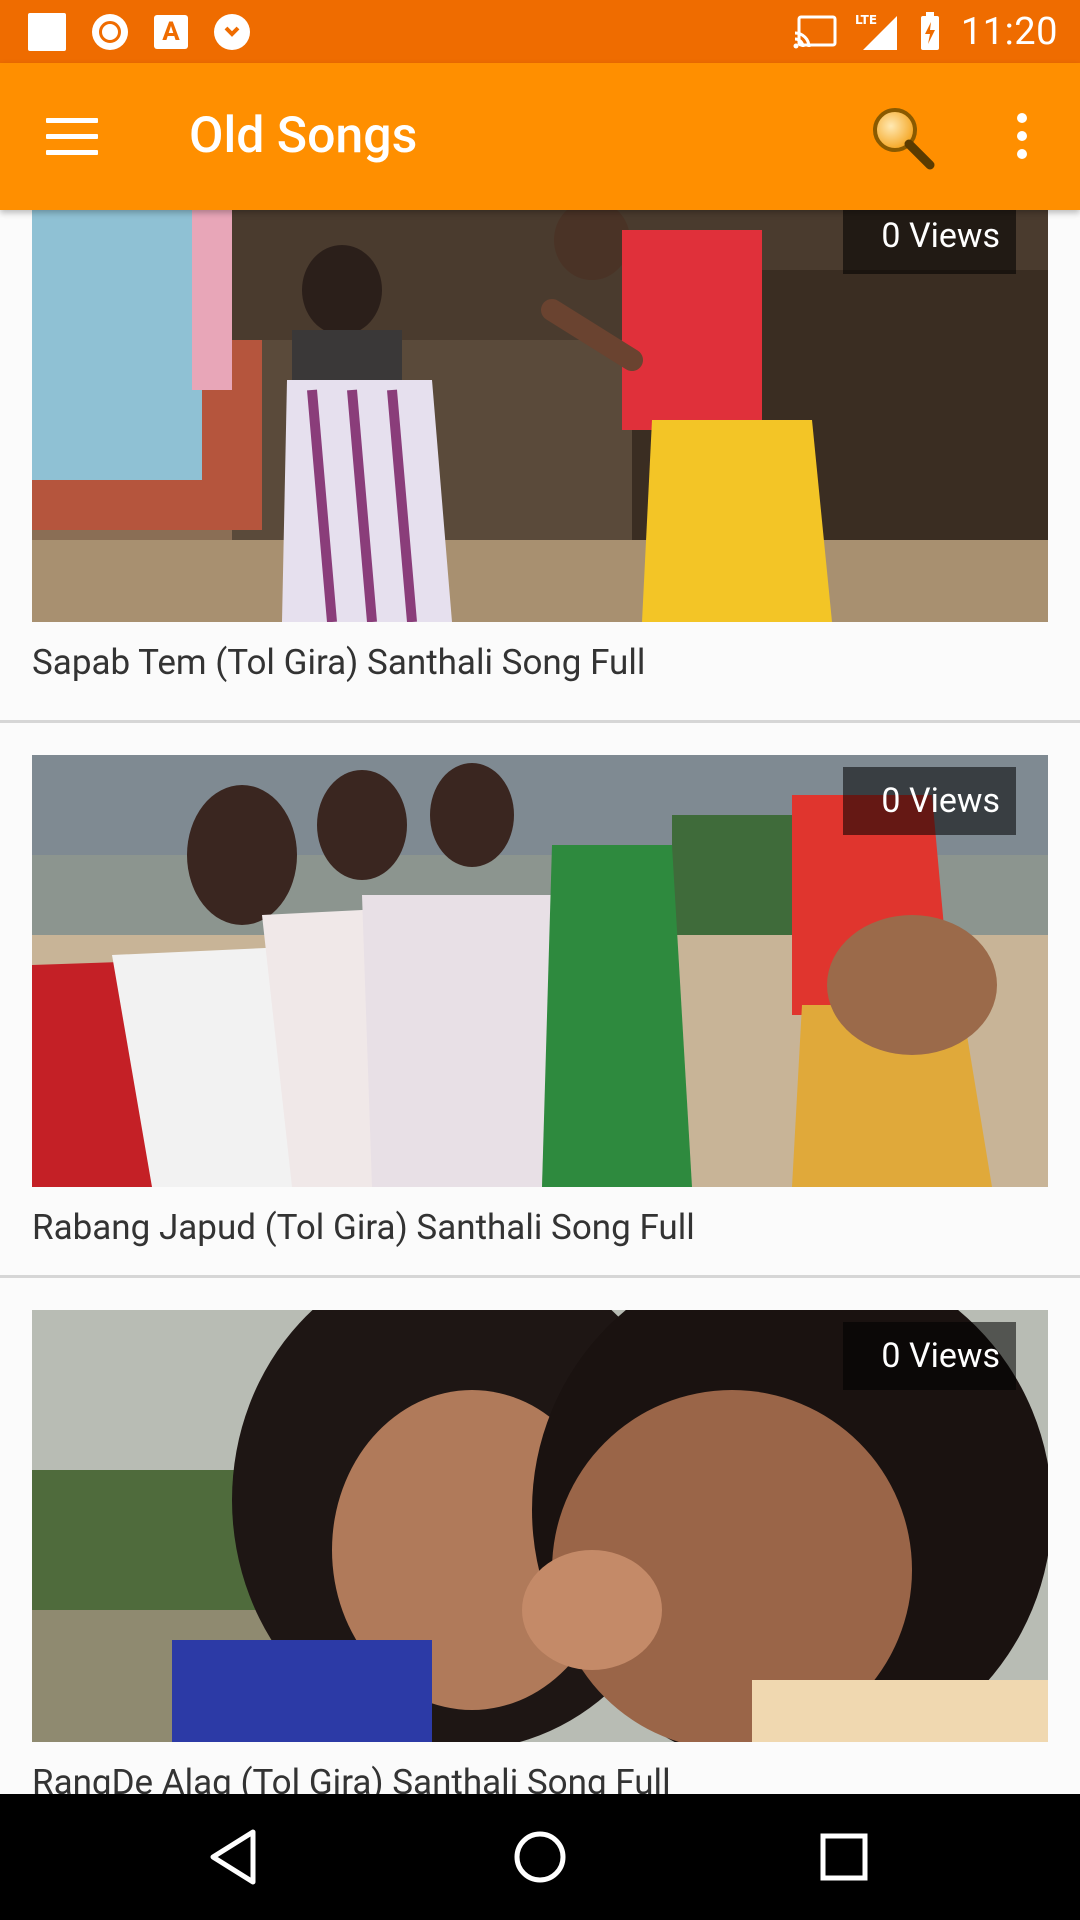 The width and height of the screenshot is (1080, 1920). I want to click on home-icon, so click(540, 1857).